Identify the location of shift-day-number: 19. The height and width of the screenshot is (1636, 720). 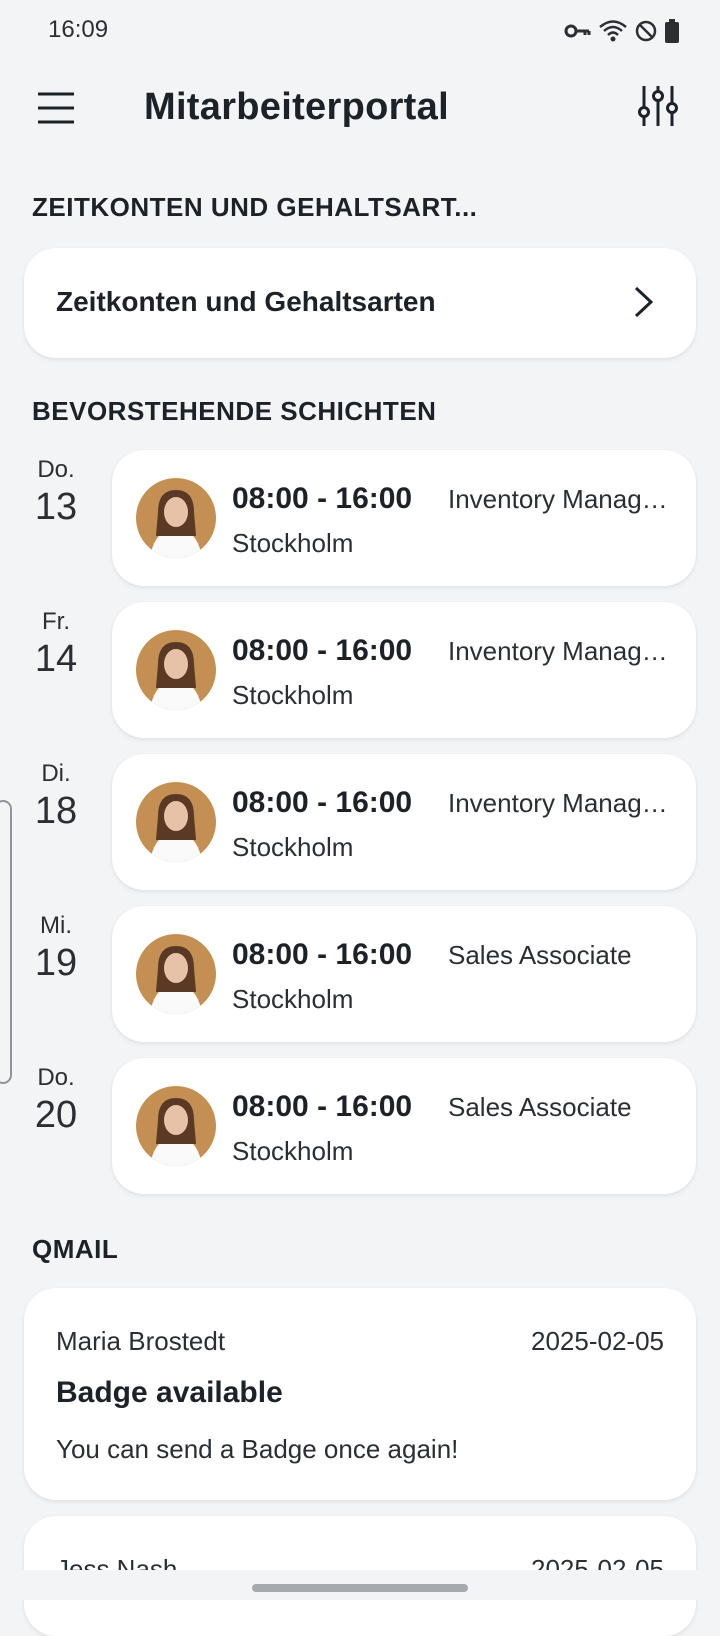
(56, 963).